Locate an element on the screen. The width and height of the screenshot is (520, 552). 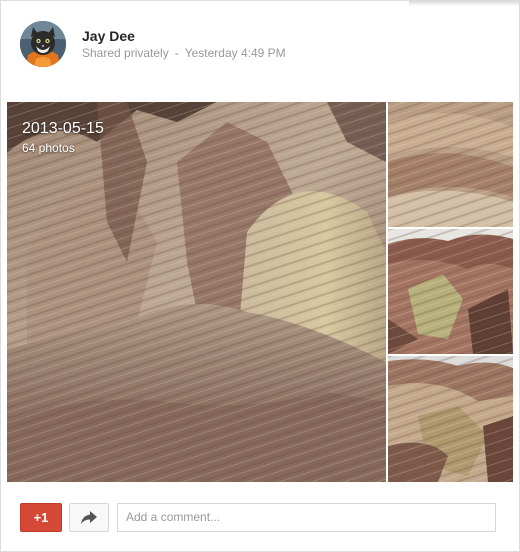
avatar is located at coordinates (43, 44).